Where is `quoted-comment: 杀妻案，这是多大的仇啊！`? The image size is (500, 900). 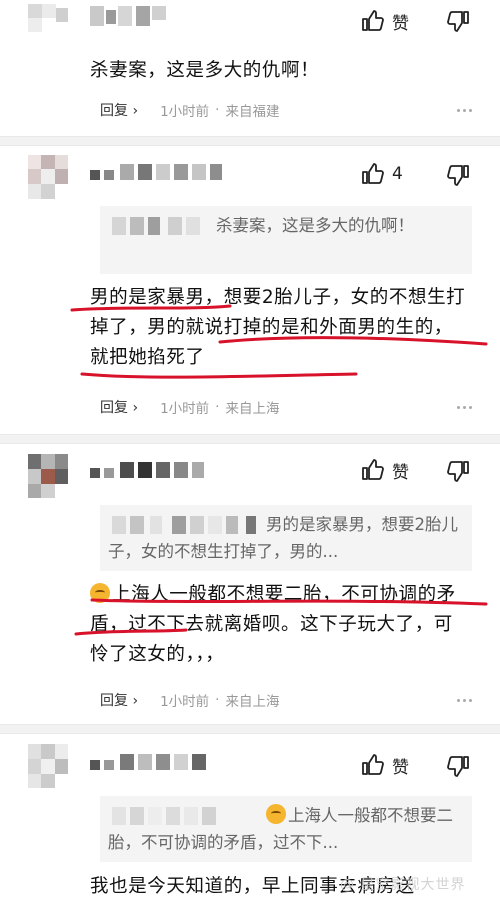
quoted-comment: 杀妻案，这是多大的仇啊！ is located at coordinates (286, 240).